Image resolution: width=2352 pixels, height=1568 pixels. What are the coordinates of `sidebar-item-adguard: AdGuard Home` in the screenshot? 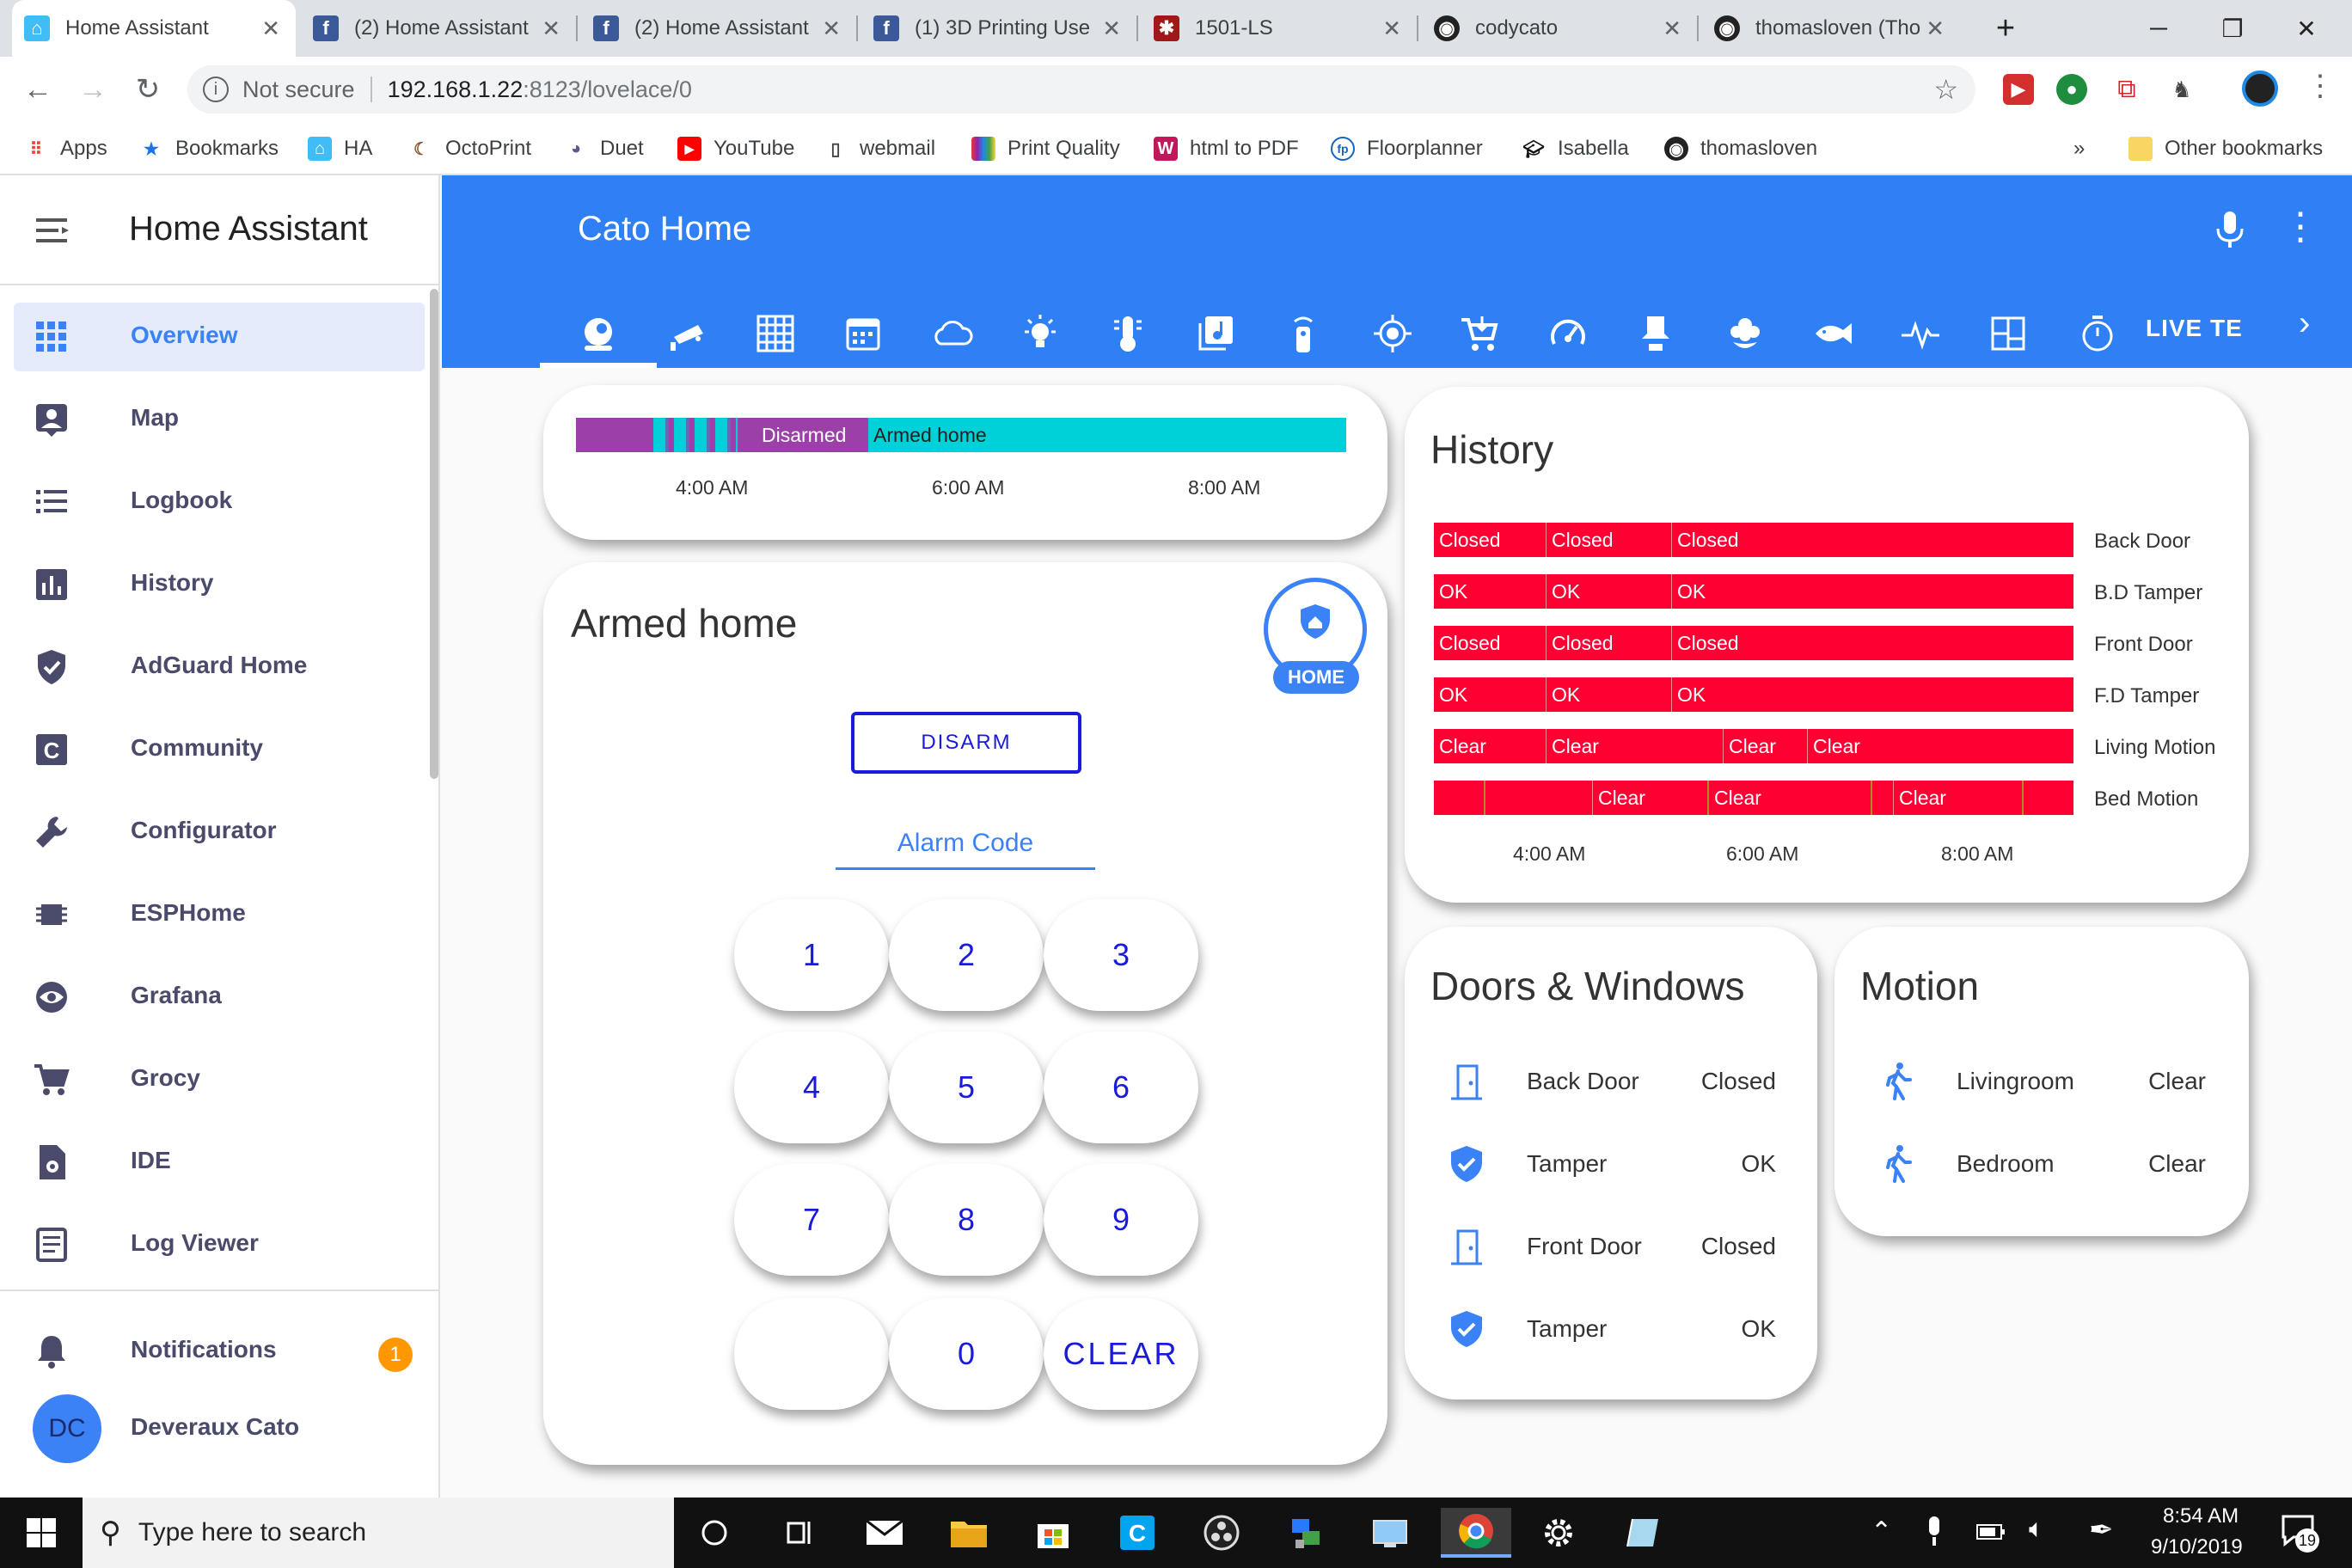 It's located at (219, 667).